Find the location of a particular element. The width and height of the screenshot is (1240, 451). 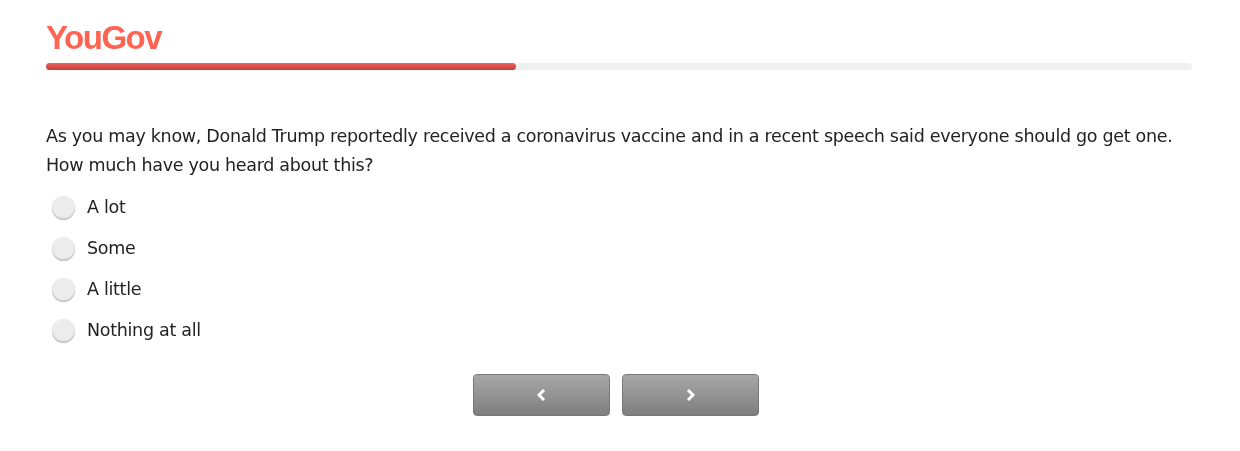

logo: YouGov is located at coordinates (104, 38).